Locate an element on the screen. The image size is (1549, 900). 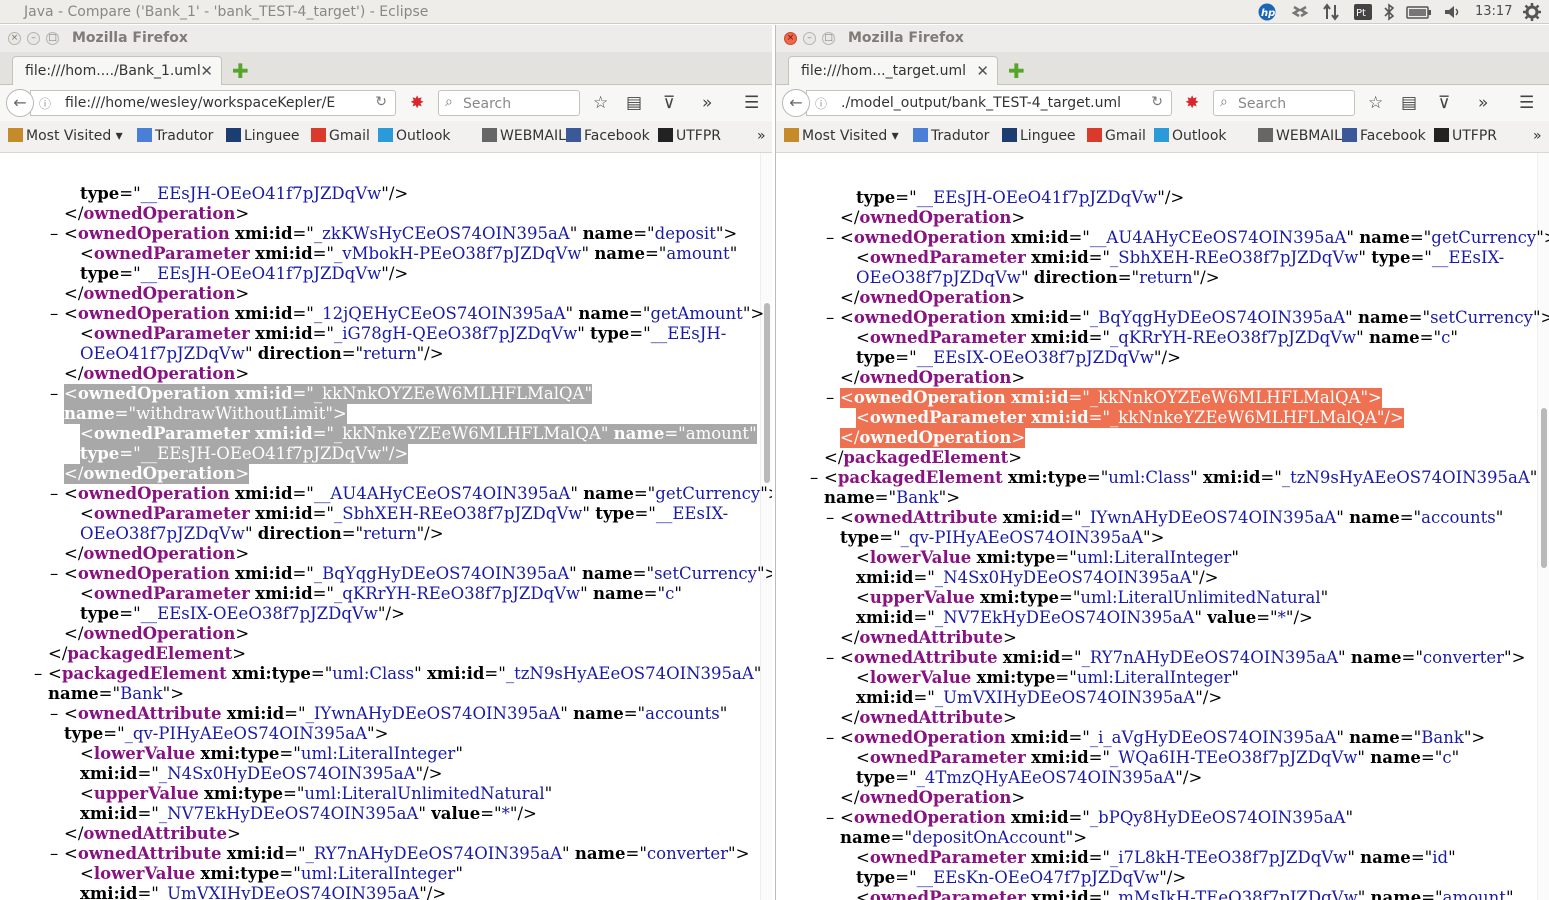
pt-keyboard-icon: Pt is located at coordinates (1363, 12).